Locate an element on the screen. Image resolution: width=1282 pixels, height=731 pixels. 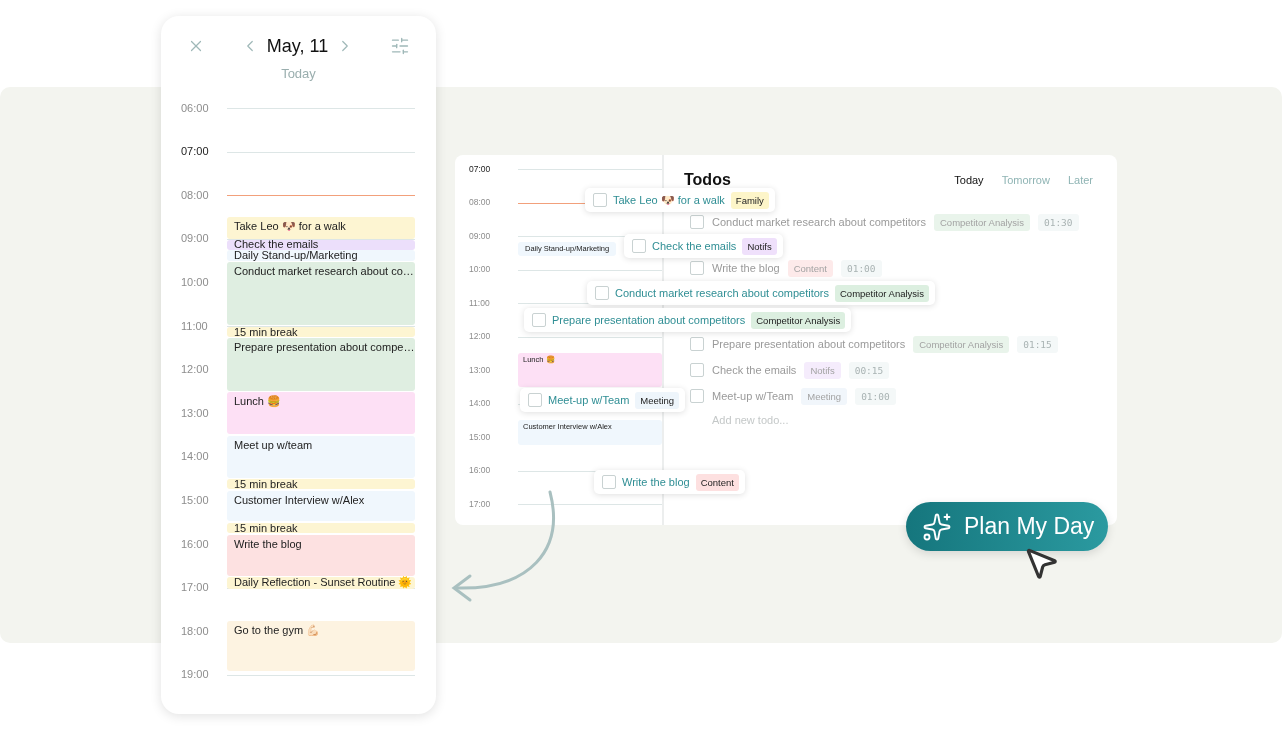
sliders-icon is located at coordinates (400, 46).